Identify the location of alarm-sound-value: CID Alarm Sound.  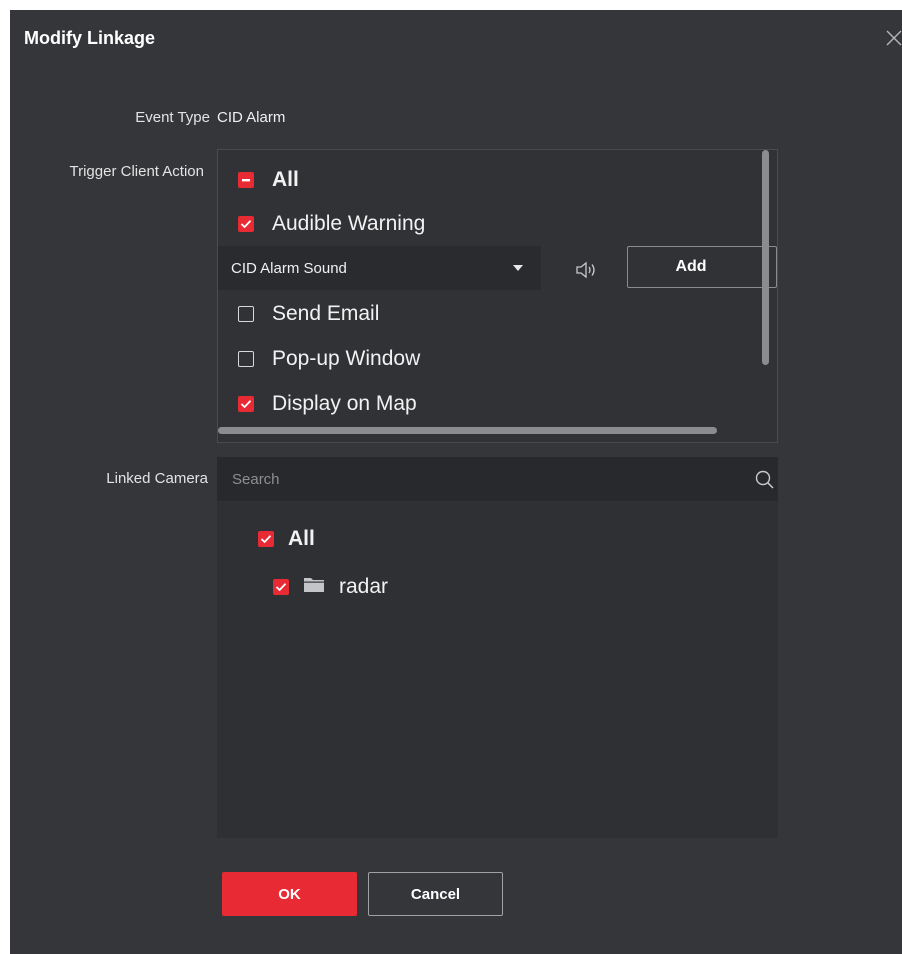
(289, 268).